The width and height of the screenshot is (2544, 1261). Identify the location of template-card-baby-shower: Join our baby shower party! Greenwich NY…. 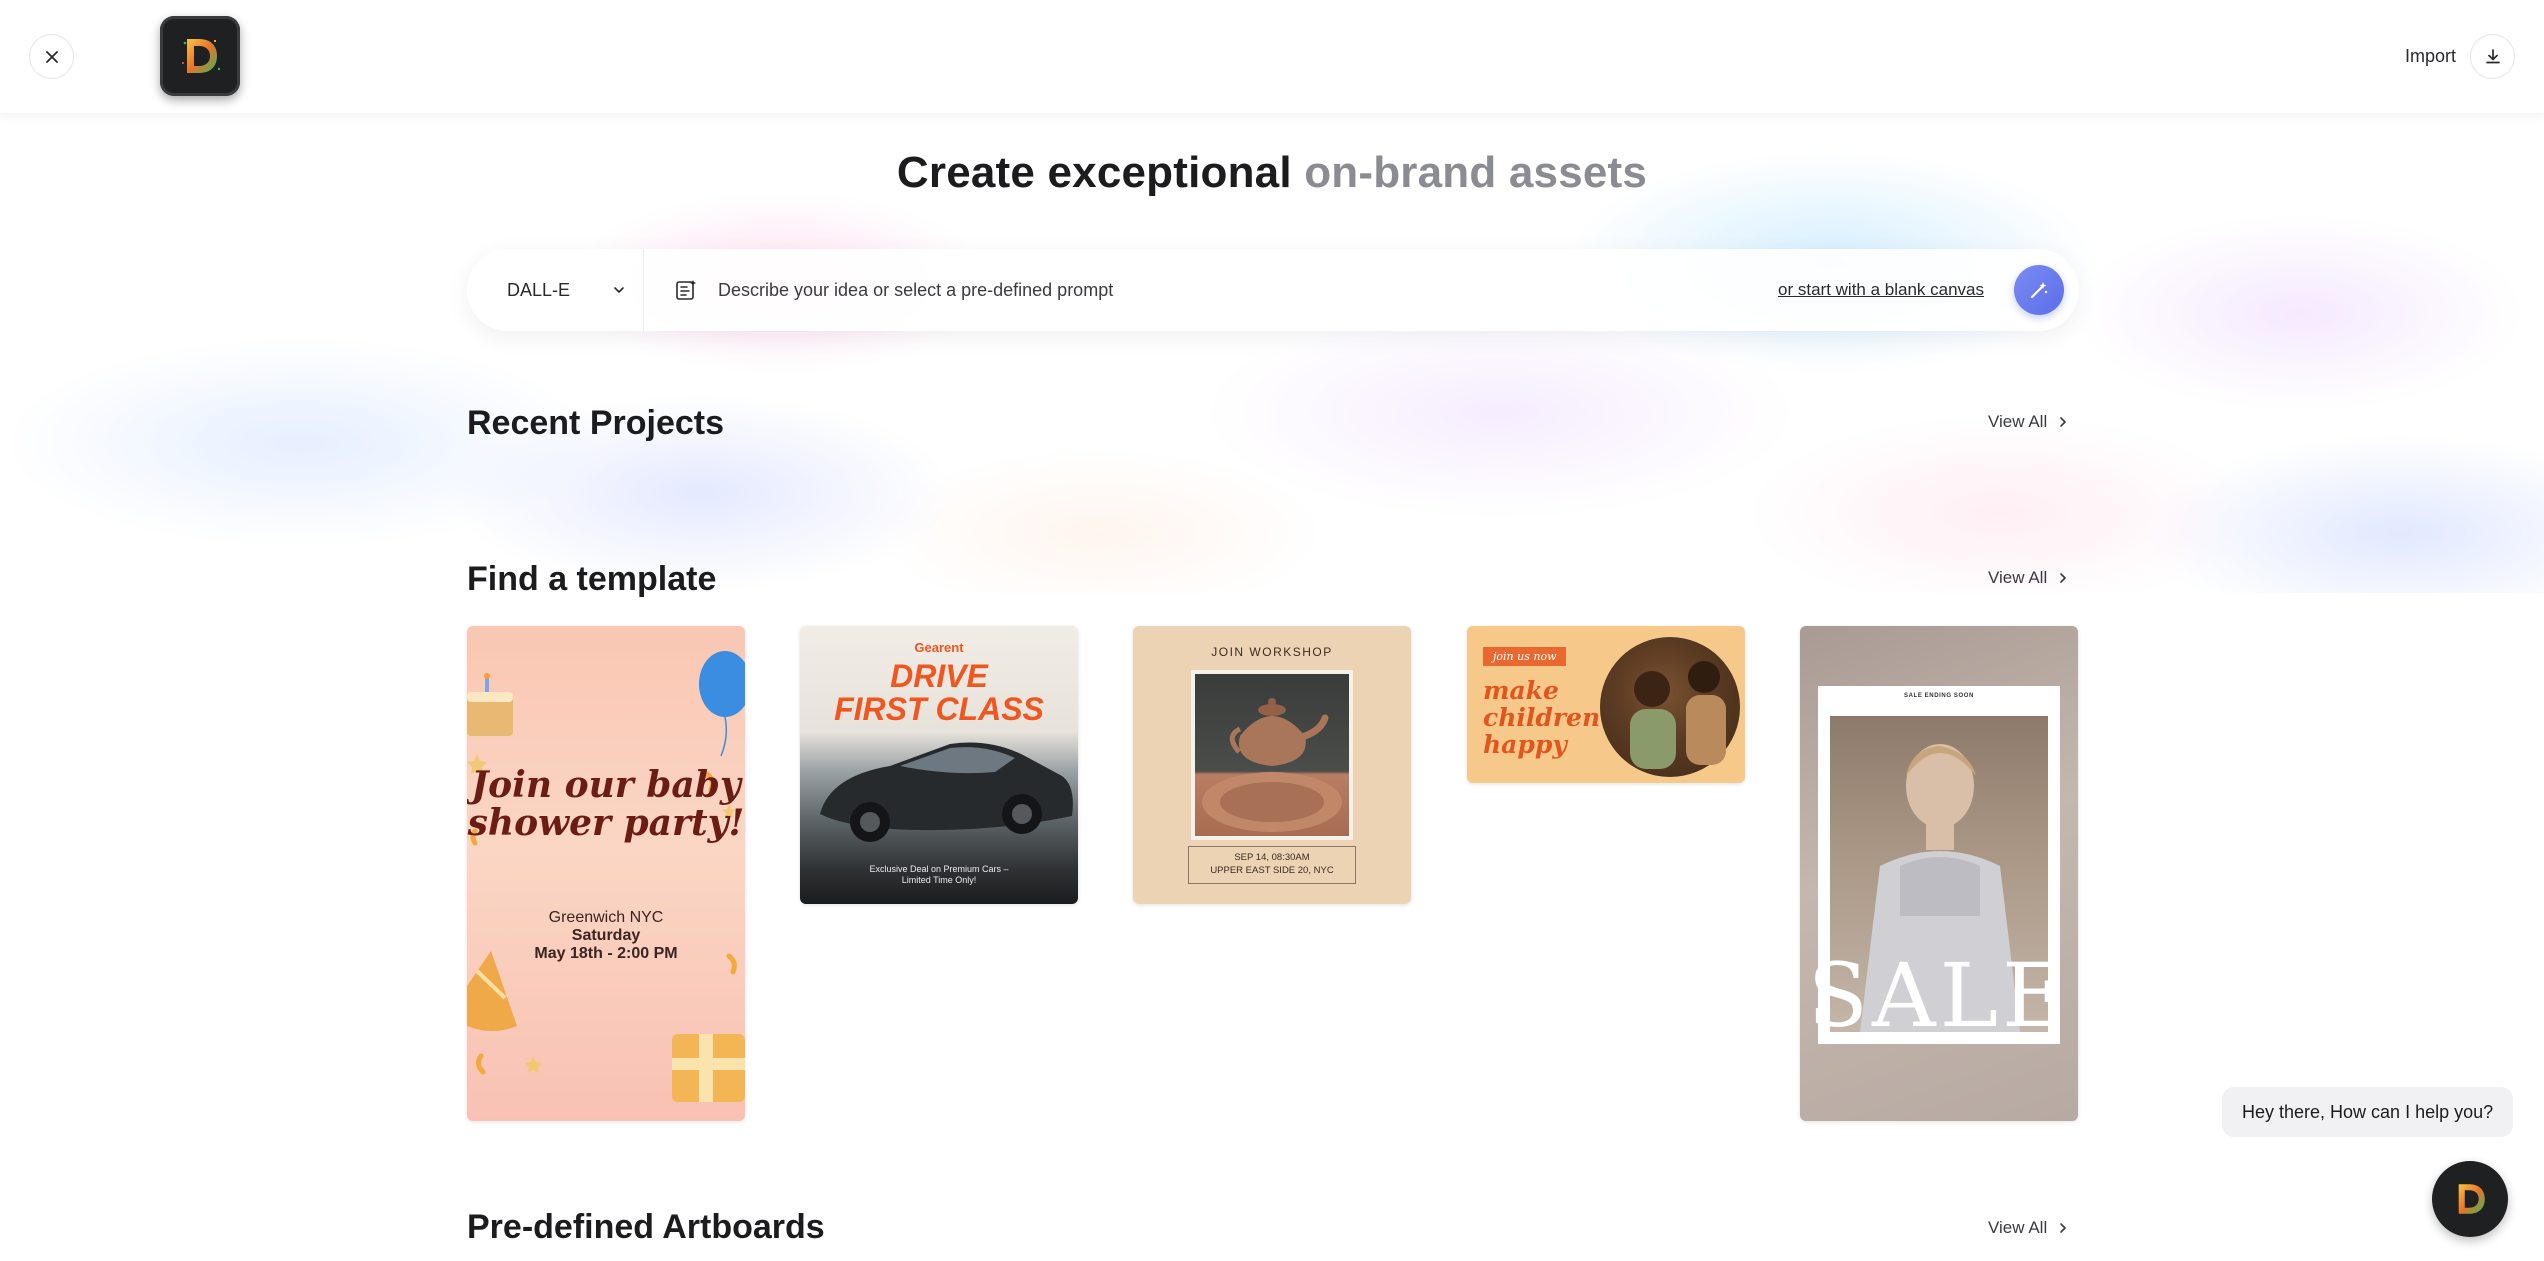
(606, 873).